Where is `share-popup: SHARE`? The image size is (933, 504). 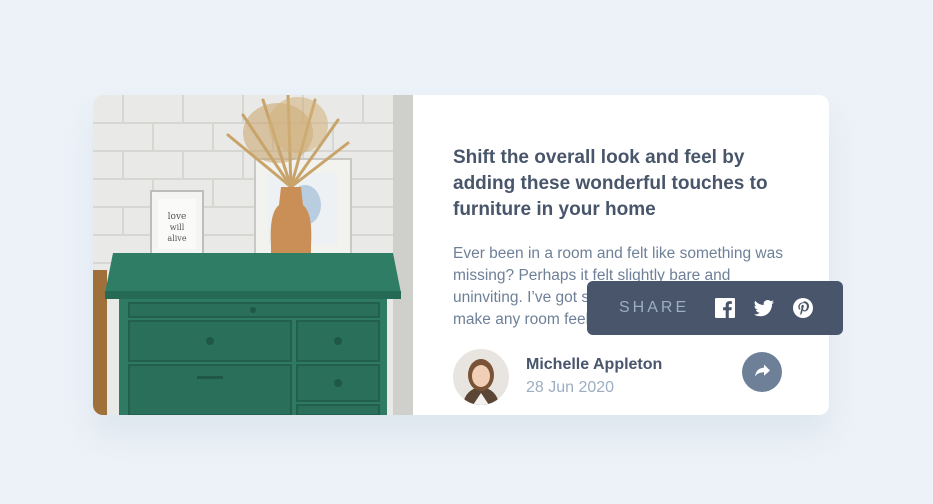 share-popup: SHARE is located at coordinates (715, 308).